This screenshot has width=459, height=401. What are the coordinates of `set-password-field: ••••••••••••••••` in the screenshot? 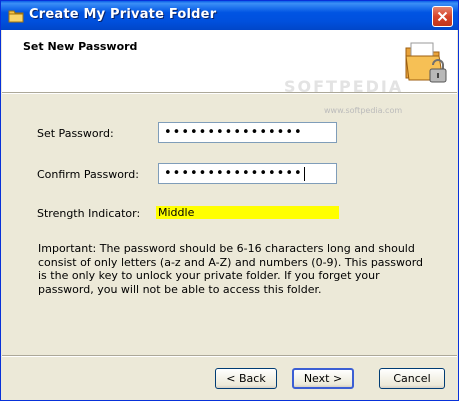 It's located at (247, 132).